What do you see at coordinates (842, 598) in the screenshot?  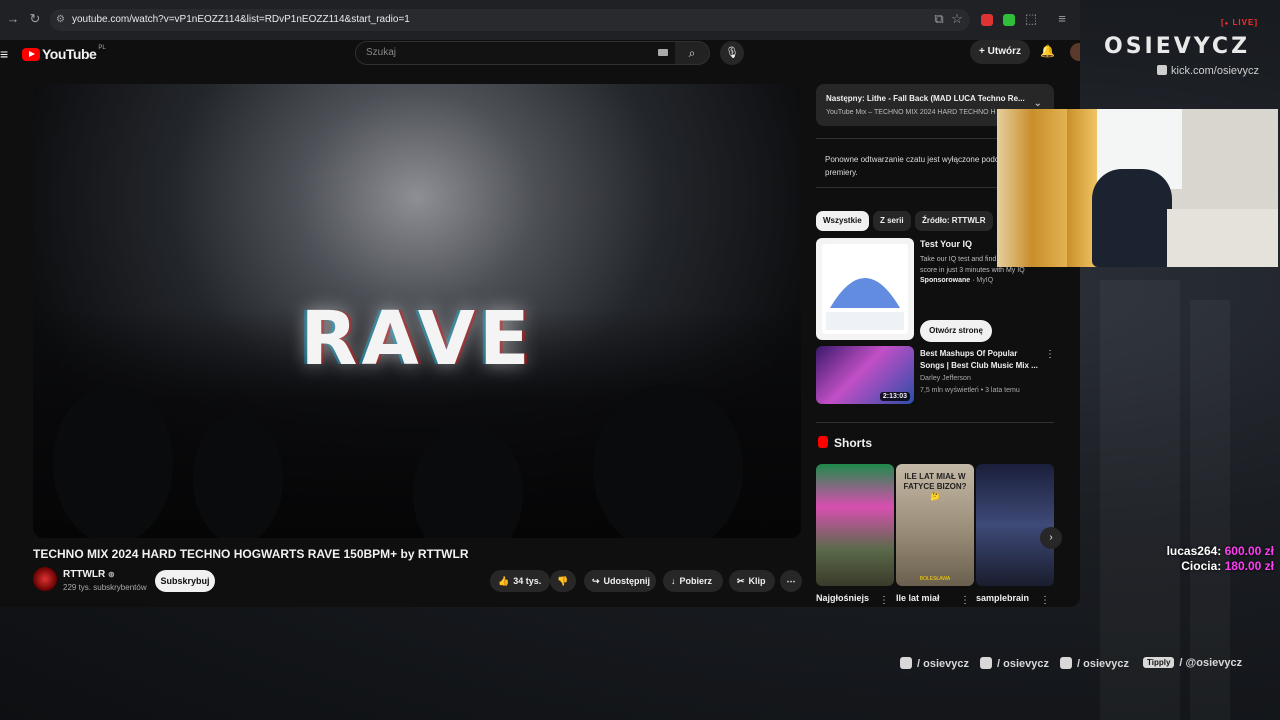 I see `short-title: Najgłośniejs` at bounding box center [842, 598].